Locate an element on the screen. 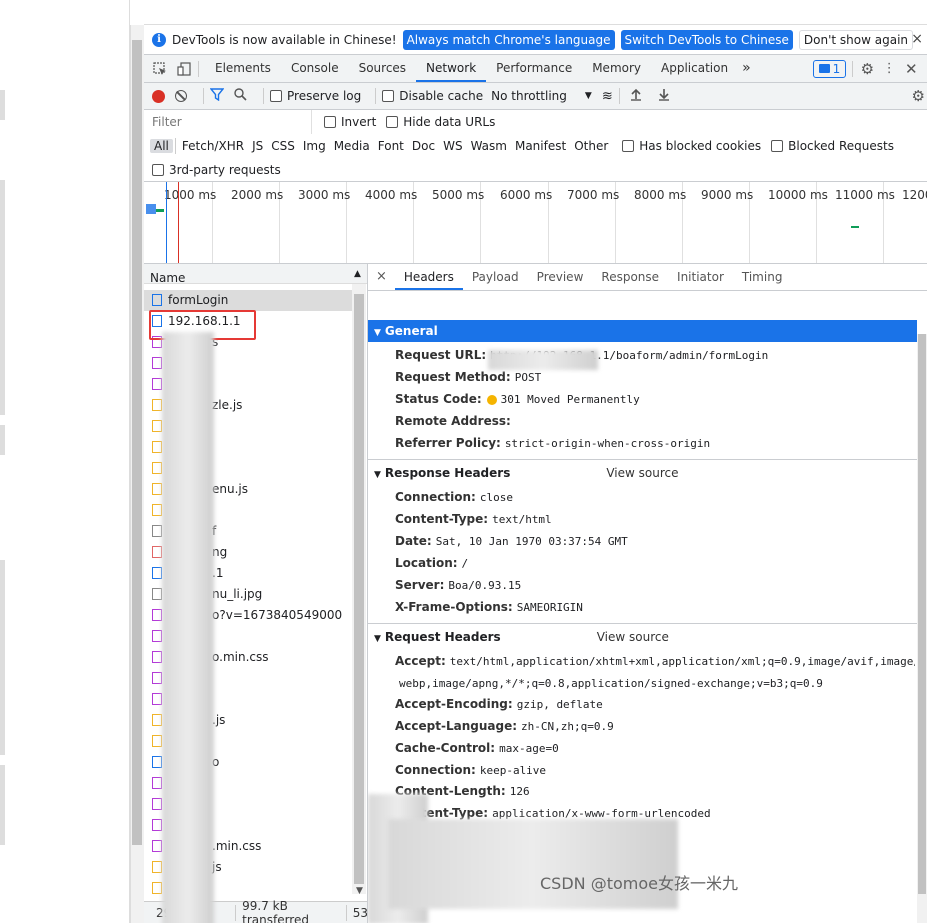 The width and height of the screenshot is (927, 923). type-manifest: Manifest is located at coordinates (540, 146).